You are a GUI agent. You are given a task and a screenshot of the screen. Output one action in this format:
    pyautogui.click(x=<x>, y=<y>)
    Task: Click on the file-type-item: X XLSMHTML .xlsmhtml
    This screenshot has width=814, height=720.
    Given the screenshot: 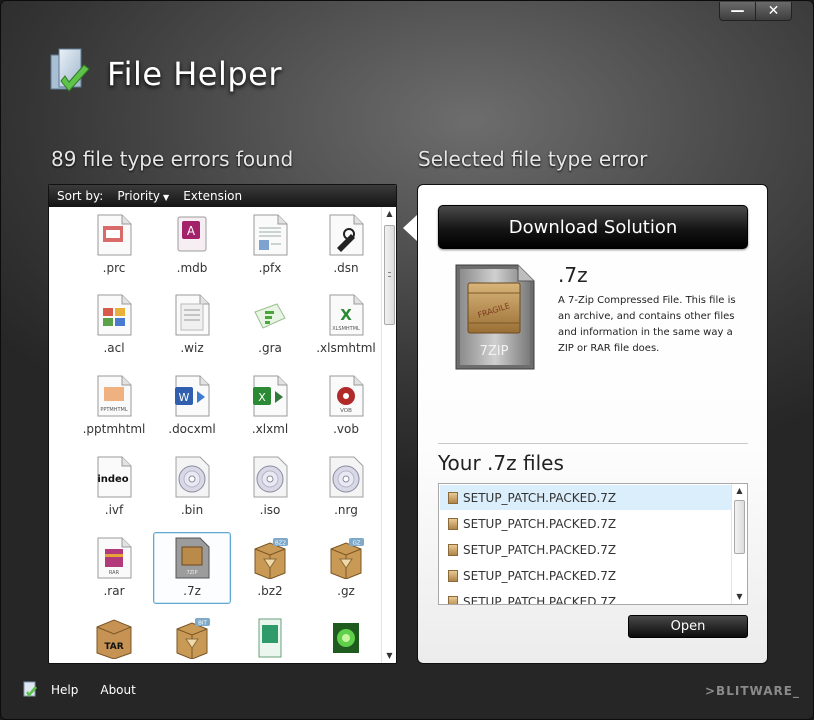 What is the action you would take?
    pyautogui.click(x=346, y=325)
    